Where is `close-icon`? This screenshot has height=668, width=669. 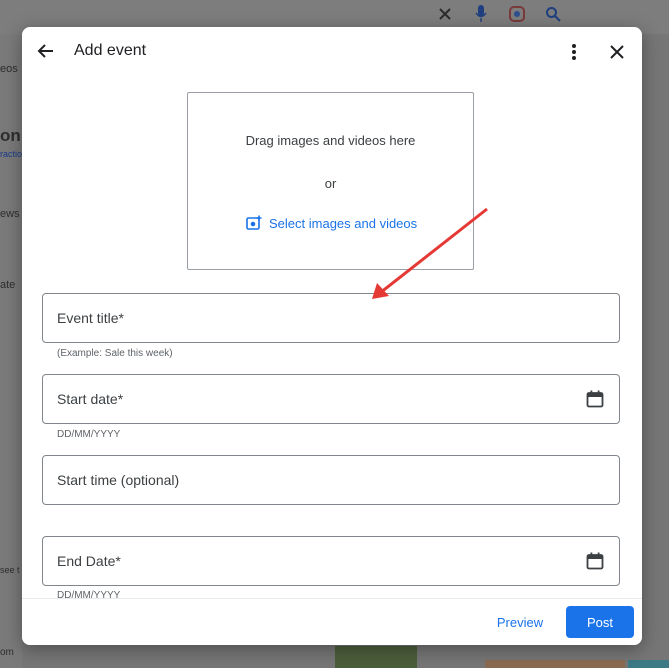 close-icon is located at coordinates (617, 52).